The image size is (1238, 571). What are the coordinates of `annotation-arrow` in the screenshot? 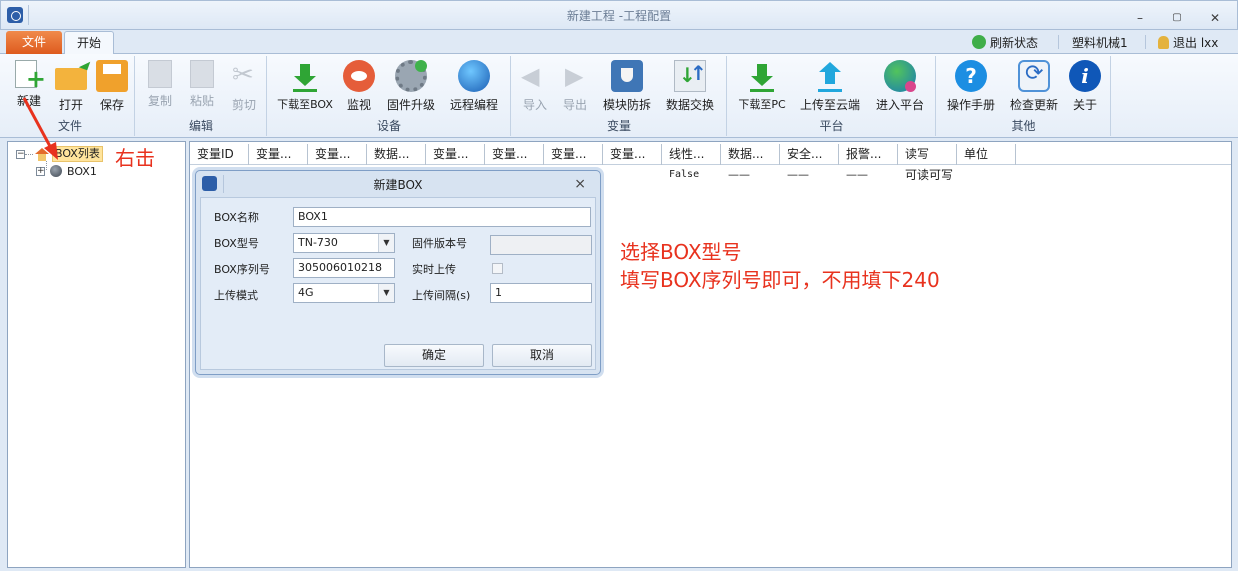 It's located at (40, 128).